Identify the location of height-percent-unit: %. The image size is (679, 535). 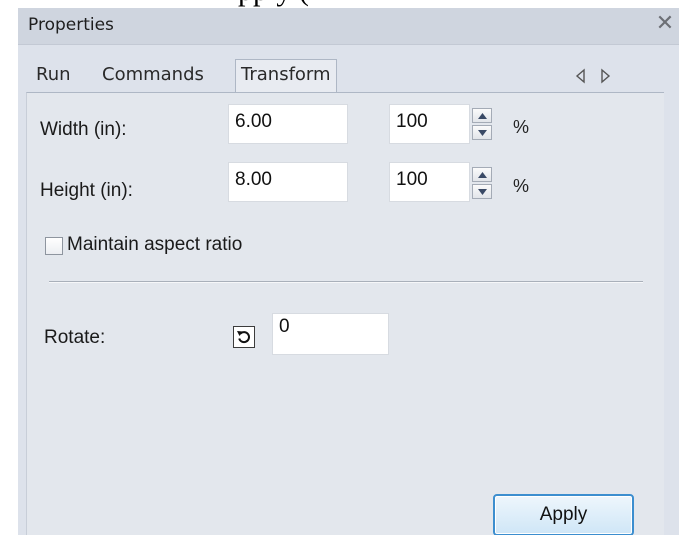
(521, 186).